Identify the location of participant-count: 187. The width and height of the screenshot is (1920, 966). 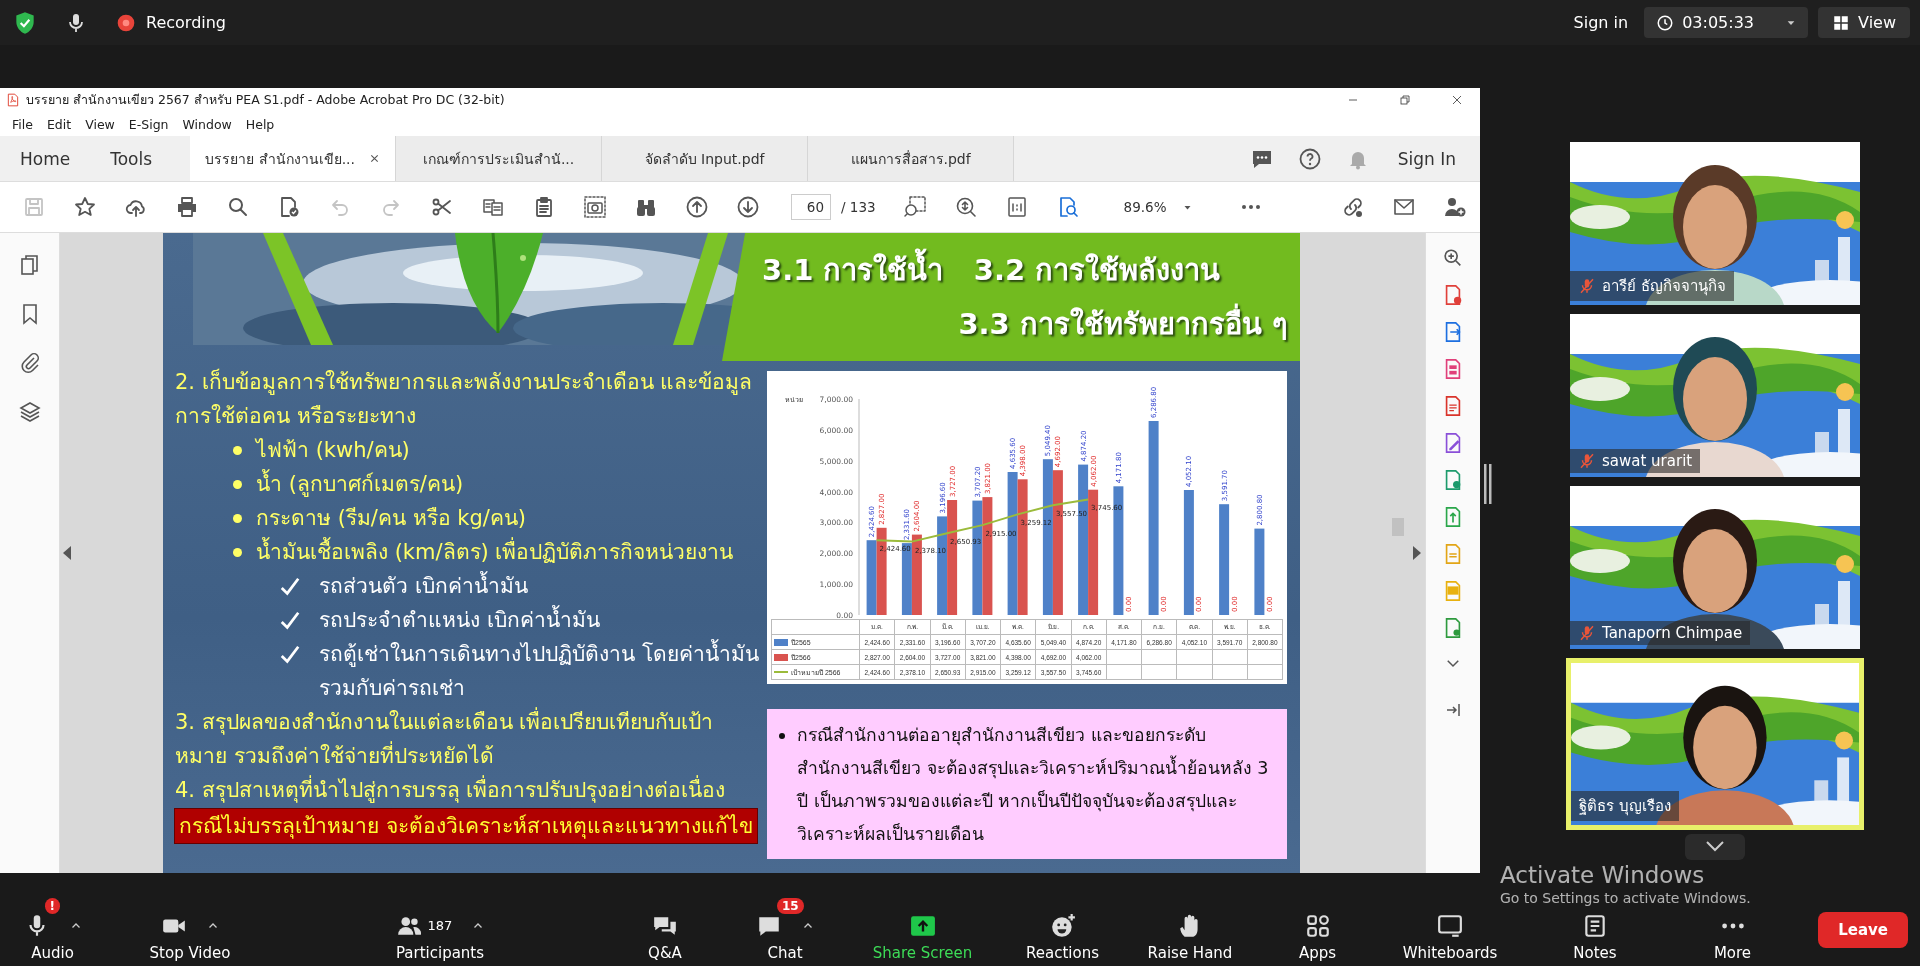
(440, 926).